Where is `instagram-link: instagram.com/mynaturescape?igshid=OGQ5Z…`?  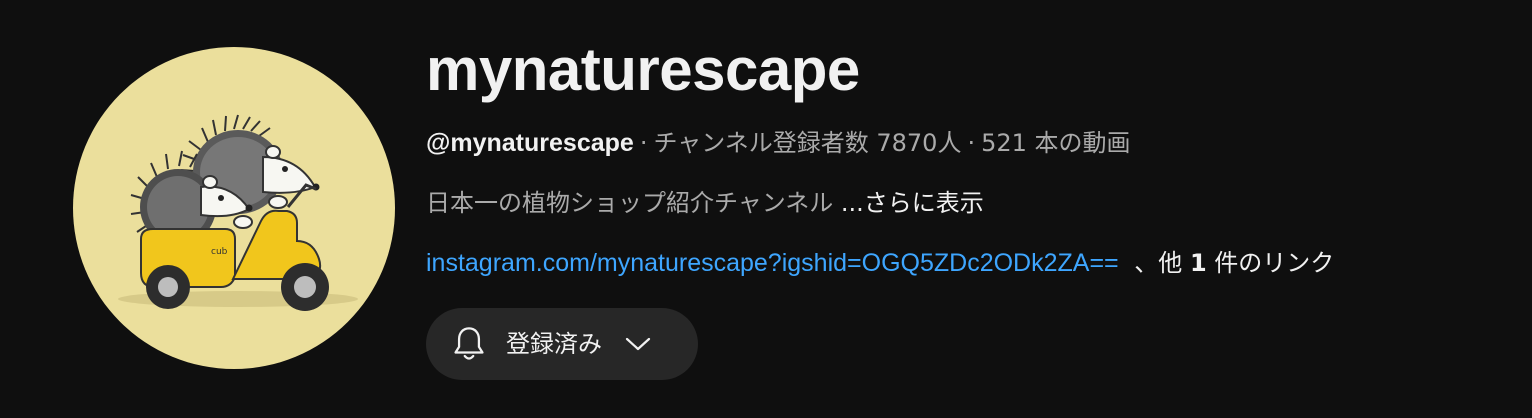
instagram-link: instagram.com/mynaturescape?igshid=OGQ5Z… is located at coordinates (772, 263).